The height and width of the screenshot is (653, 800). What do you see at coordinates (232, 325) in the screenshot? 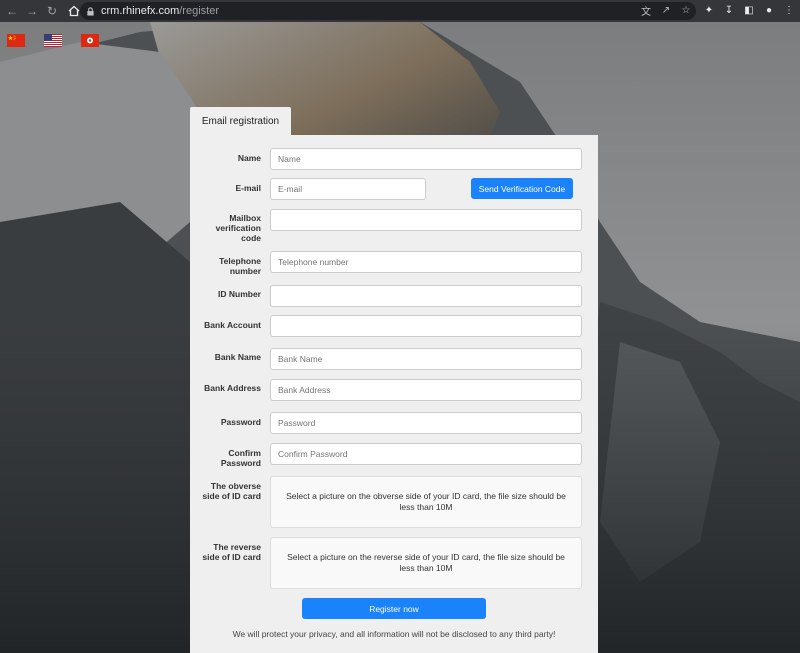
I see `bank-account-label: Bank Account` at bounding box center [232, 325].